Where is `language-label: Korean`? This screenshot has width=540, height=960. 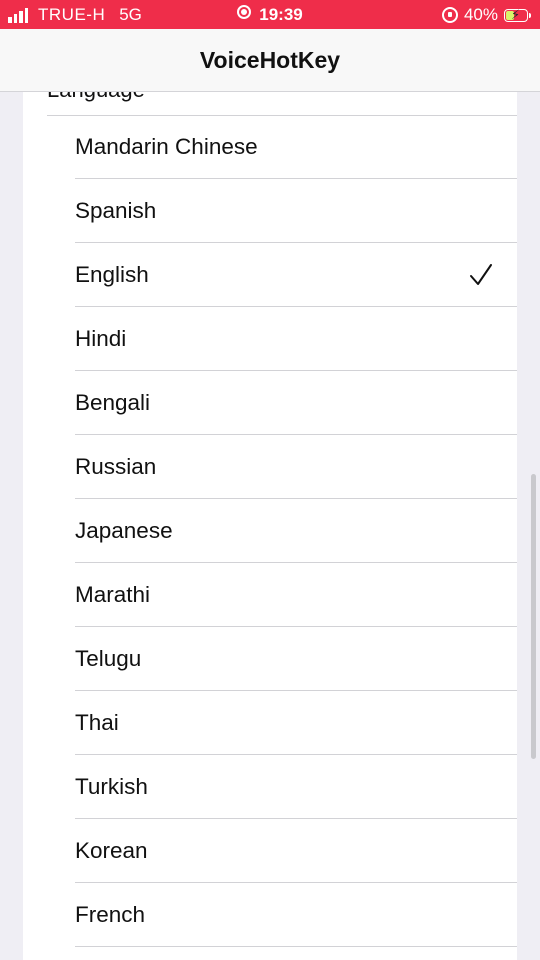
language-label: Korean is located at coordinates (111, 850).